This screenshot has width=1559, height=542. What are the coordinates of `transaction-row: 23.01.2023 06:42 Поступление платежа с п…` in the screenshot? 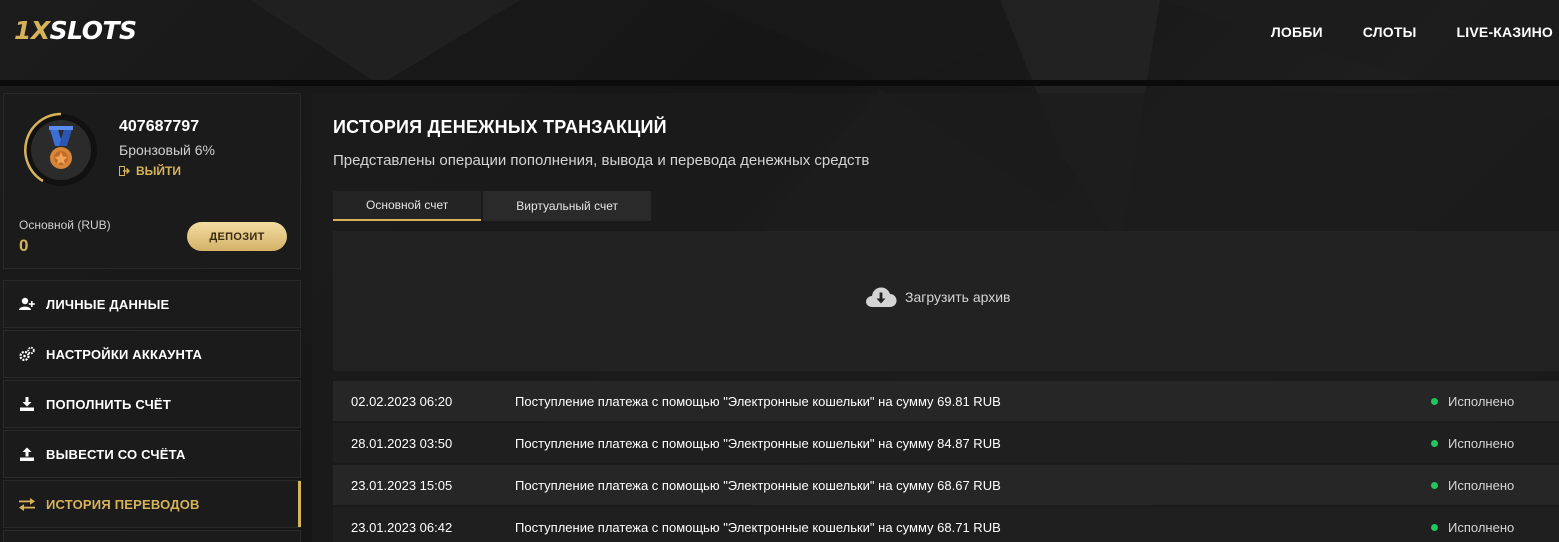 It's located at (946, 524).